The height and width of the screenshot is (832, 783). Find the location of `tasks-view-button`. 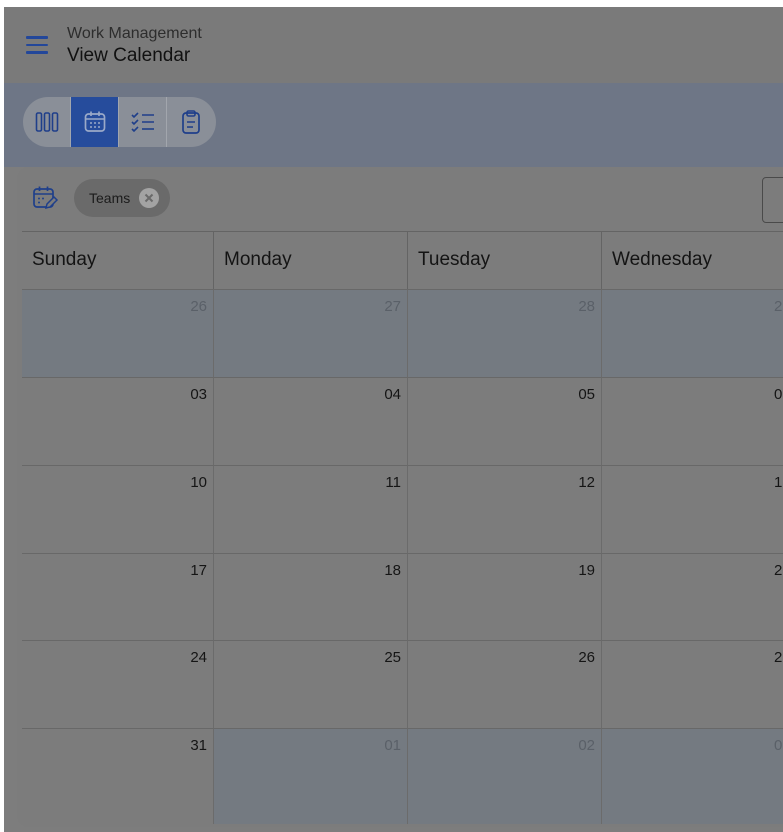

tasks-view-button is located at coordinates (191, 122).